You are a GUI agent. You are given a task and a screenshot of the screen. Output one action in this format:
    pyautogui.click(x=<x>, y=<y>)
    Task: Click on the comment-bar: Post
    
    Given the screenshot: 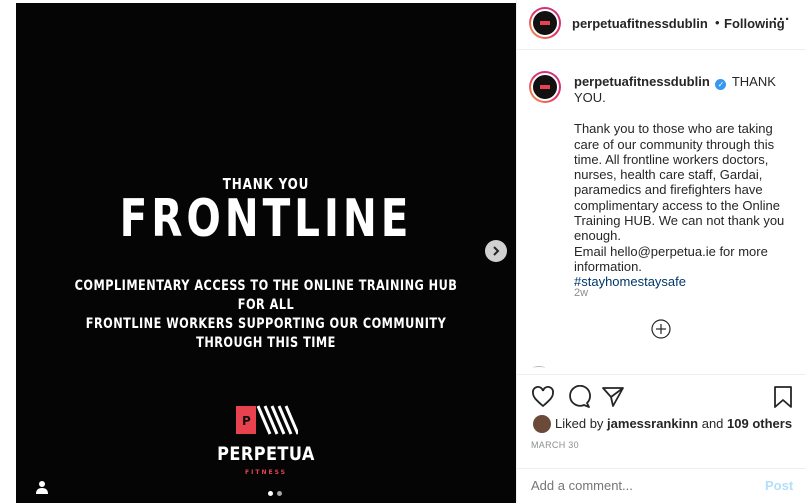 What is the action you would take?
    pyautogui.click(x=661, y=485)
    